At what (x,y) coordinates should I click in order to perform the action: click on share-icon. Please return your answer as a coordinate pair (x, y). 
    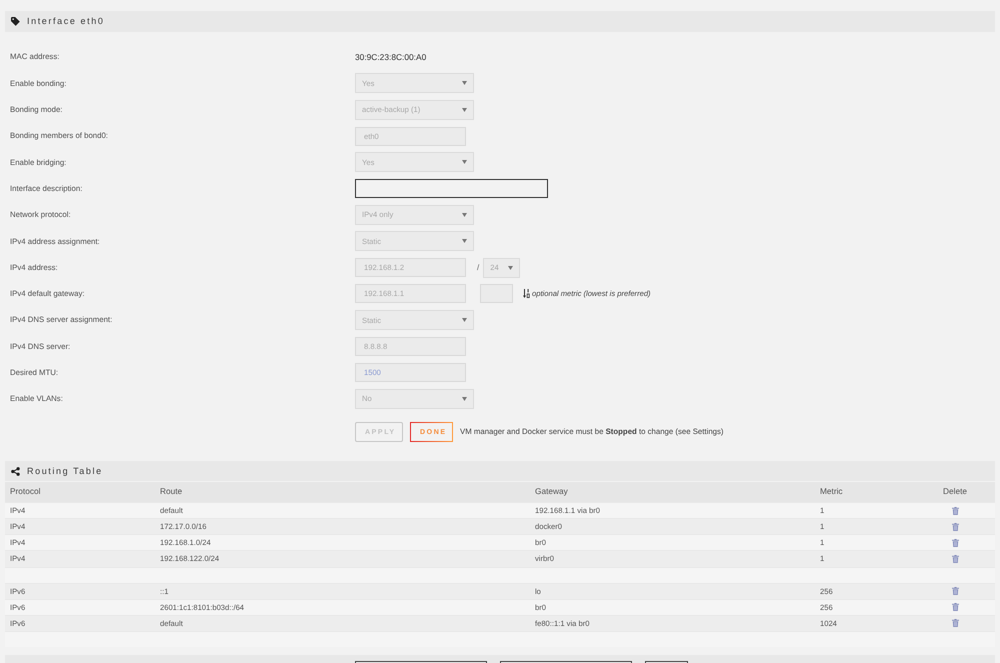
    Looking at the image, I should click on (15, 471).